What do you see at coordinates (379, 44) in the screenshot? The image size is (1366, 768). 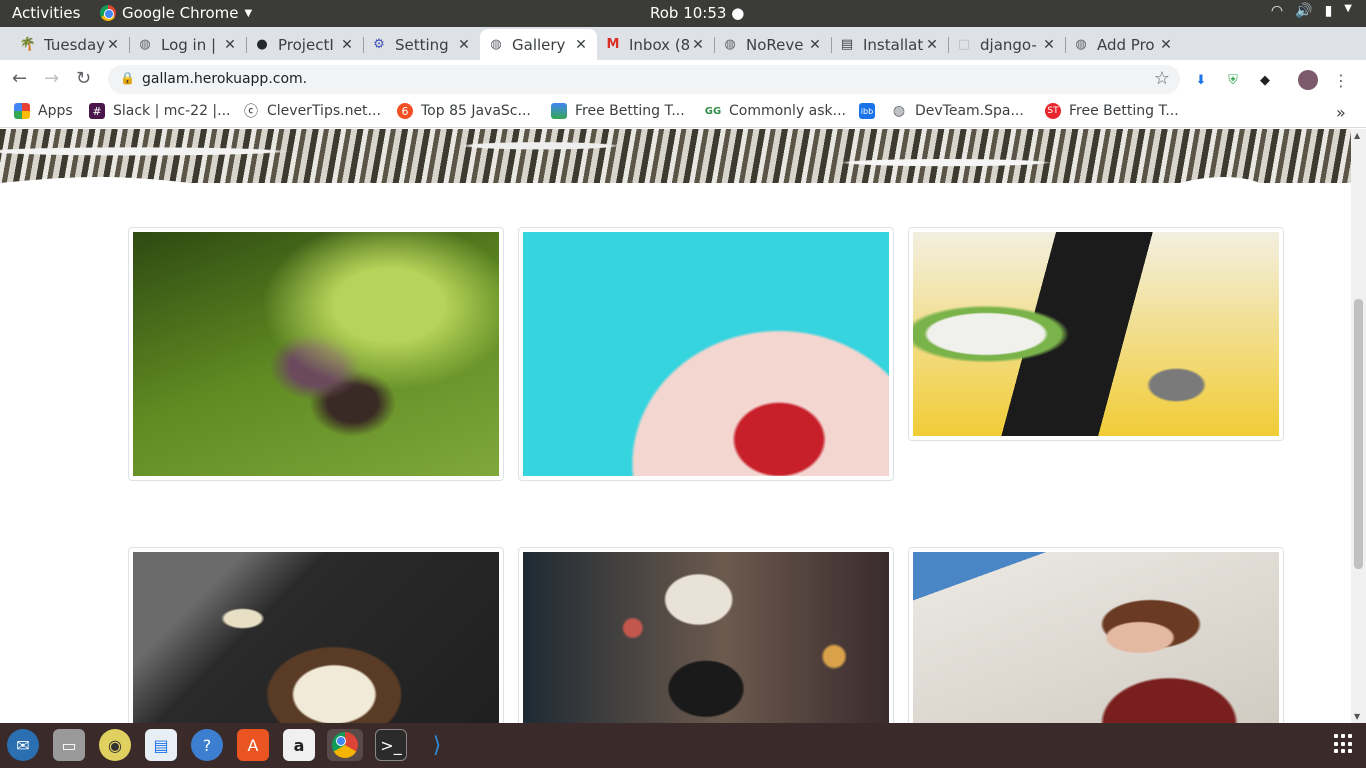 I see `gear-icon: ⚙` at bounding box center [379, 44].